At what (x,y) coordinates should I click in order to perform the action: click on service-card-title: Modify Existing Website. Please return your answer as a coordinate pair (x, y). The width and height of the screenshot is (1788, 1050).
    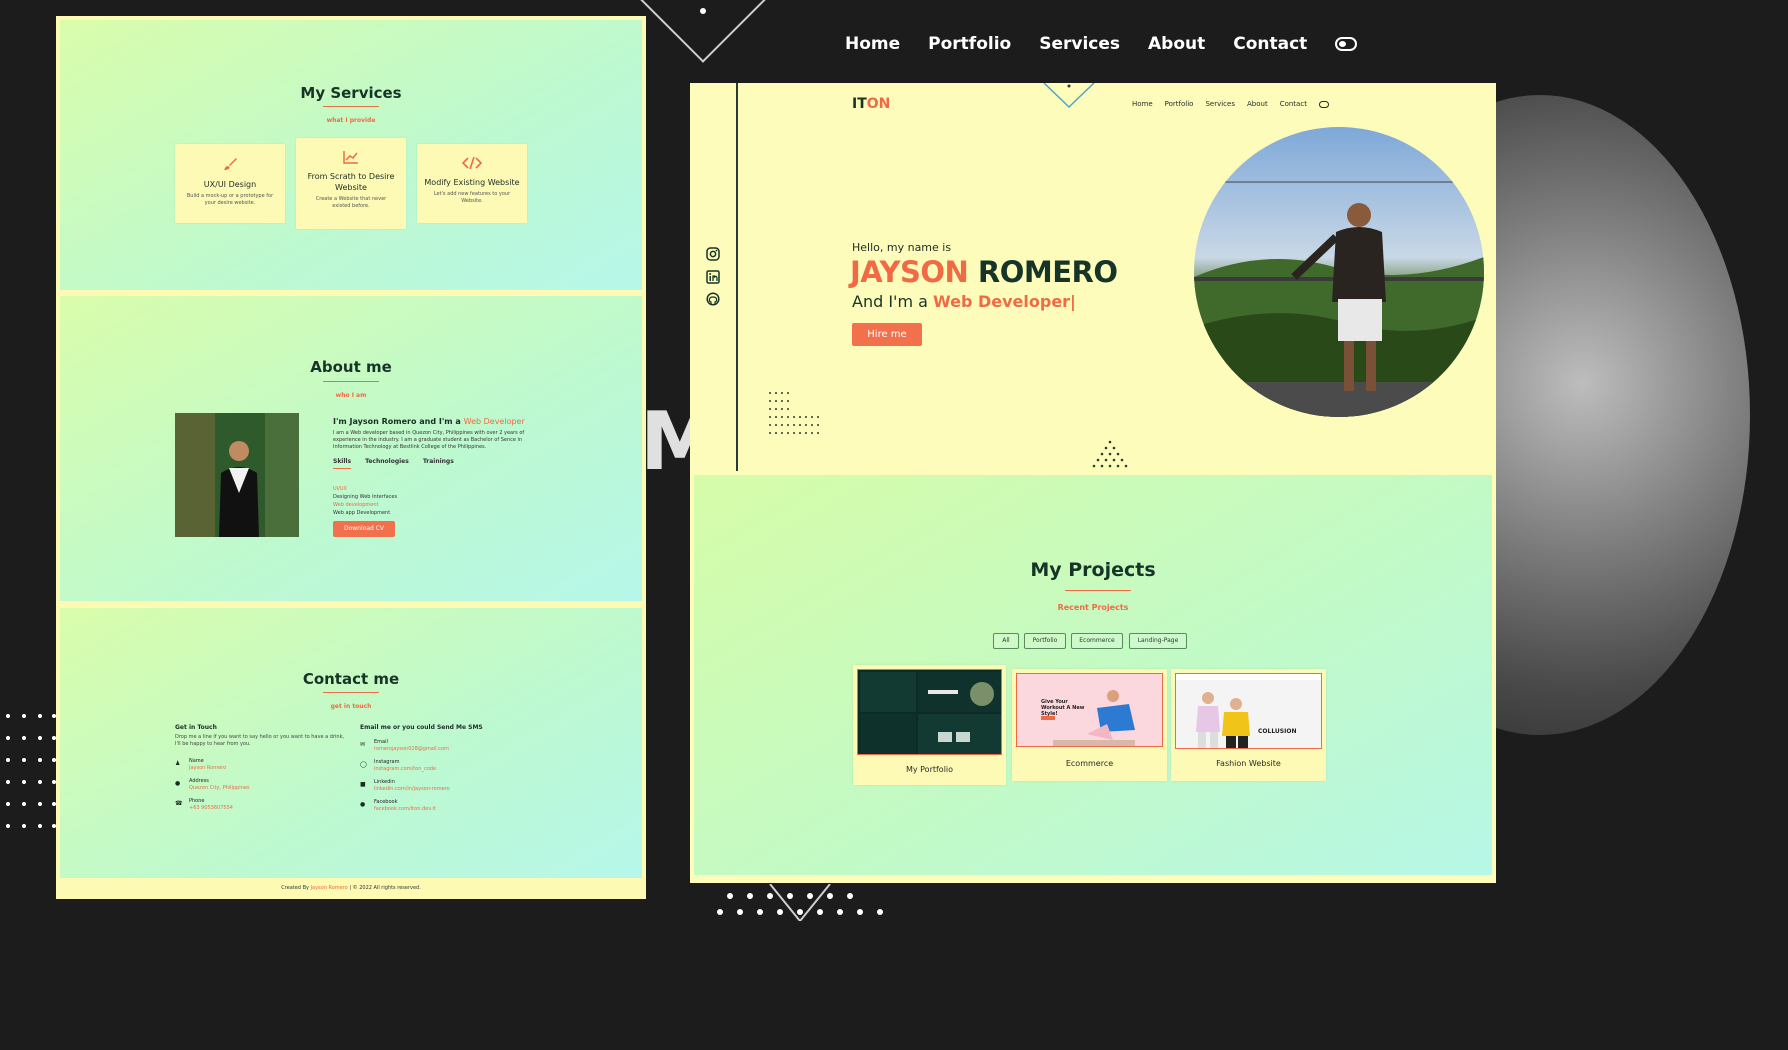
    Looking at the image, I should click on (472, 182).